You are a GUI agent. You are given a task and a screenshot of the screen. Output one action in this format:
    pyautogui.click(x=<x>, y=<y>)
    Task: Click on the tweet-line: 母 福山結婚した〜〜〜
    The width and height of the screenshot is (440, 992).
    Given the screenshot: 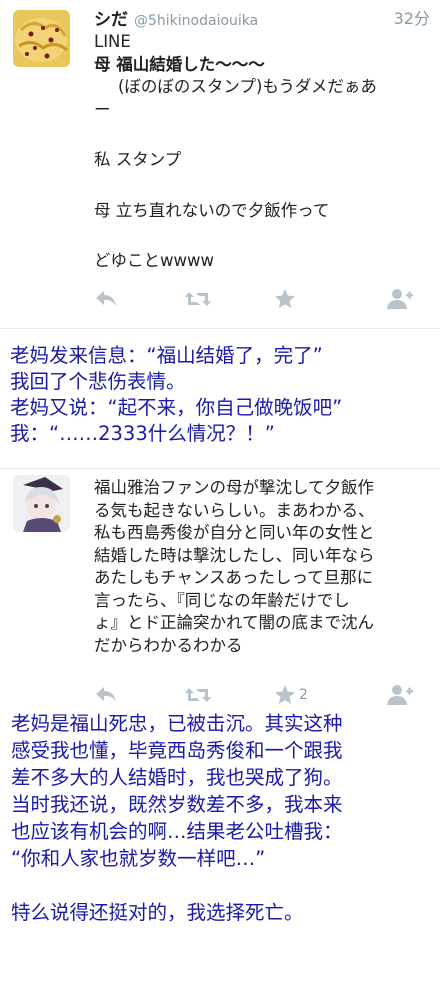 What is the action you would take?
    pyautogui.click(x=179, y=64)
    